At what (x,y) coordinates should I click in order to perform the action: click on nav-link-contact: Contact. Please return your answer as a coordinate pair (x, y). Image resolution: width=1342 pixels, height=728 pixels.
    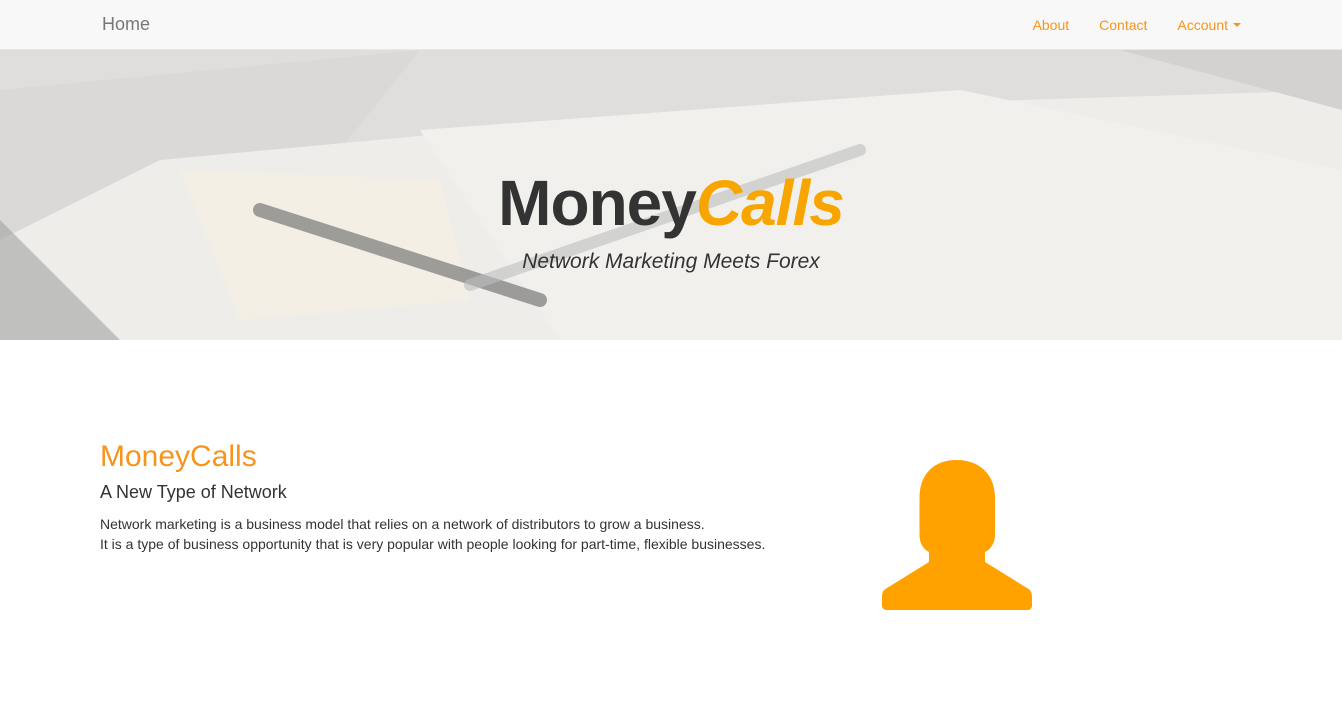
    Looking at the image, I should click on (1123, 25).